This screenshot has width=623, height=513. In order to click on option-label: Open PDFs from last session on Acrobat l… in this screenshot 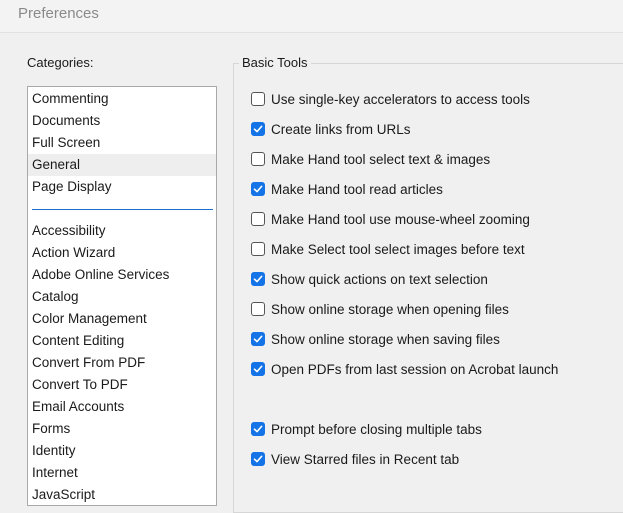, I will do `click(415, 369)`.